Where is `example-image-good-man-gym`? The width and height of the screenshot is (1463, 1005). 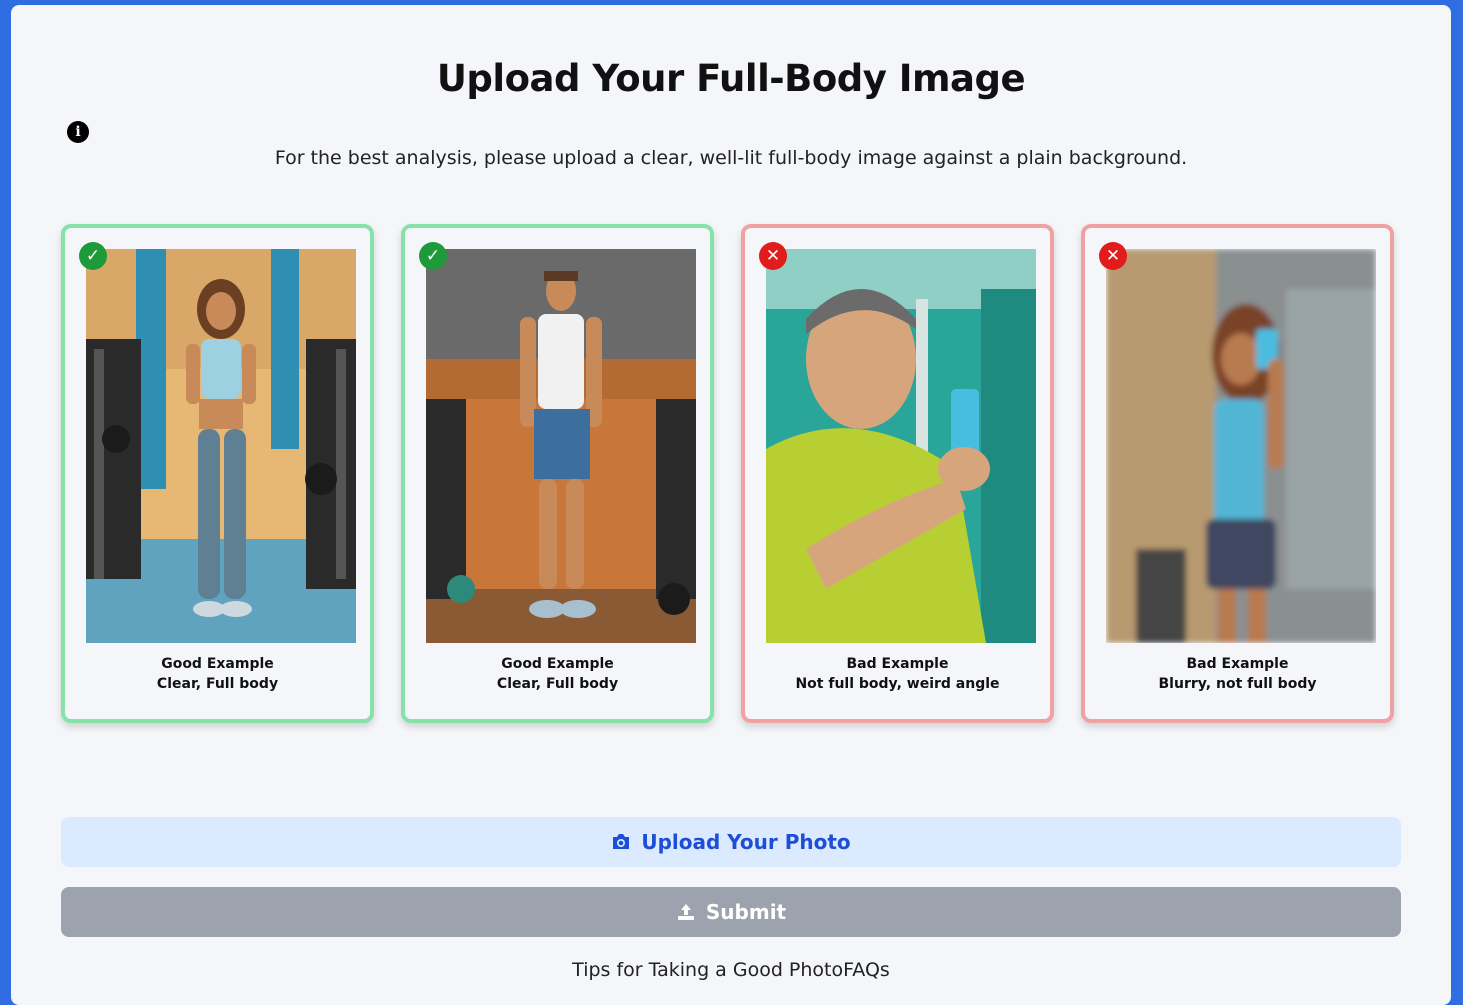 example-image-good-man-gym is located at coordinates (561, 446).